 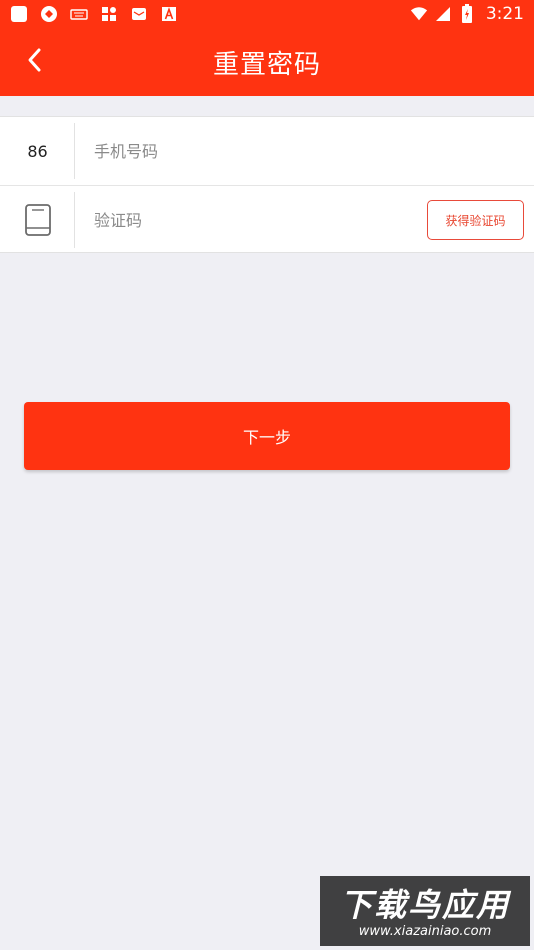 I want to click on nav-bar: 重置密码, so click(x=267, y=62).